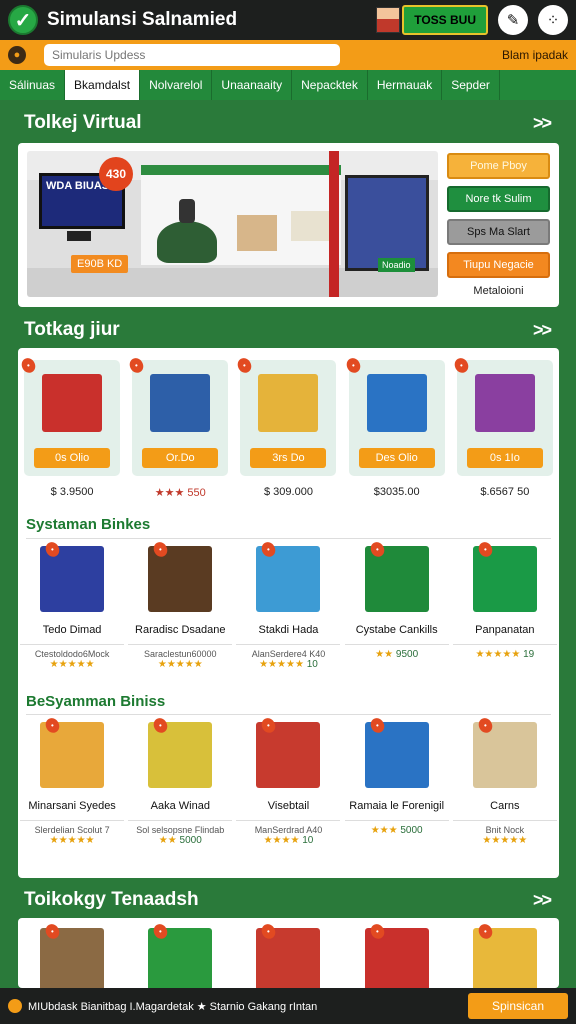 This screenshot has width=576, height=1024. What do you see at coordinates (72, 458) in the screenshot?
I see `buy-button: 0s Olio` at bounding box center [72, 458].